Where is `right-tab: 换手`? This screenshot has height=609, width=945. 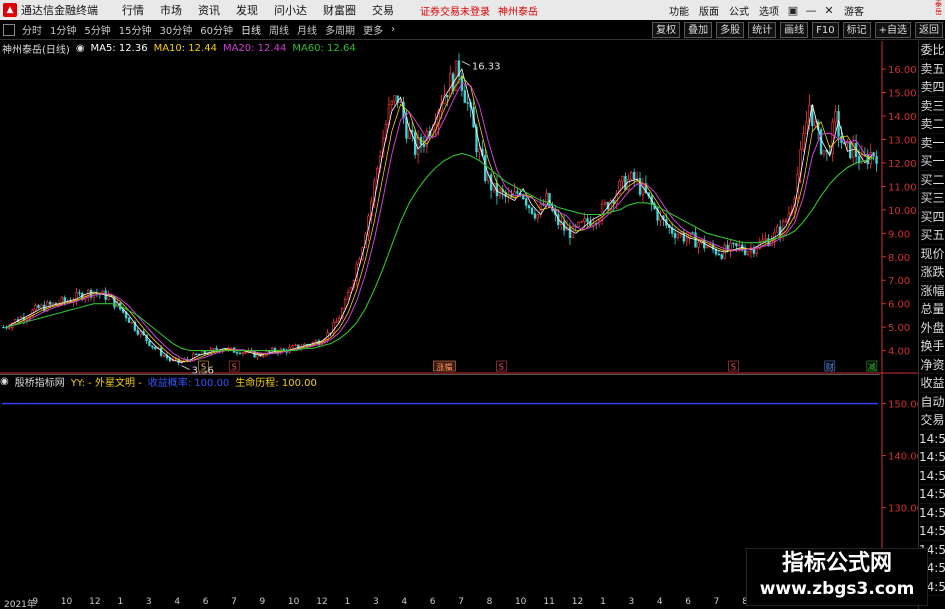 right-tab: 换手 is located at coordinates (932, 346).